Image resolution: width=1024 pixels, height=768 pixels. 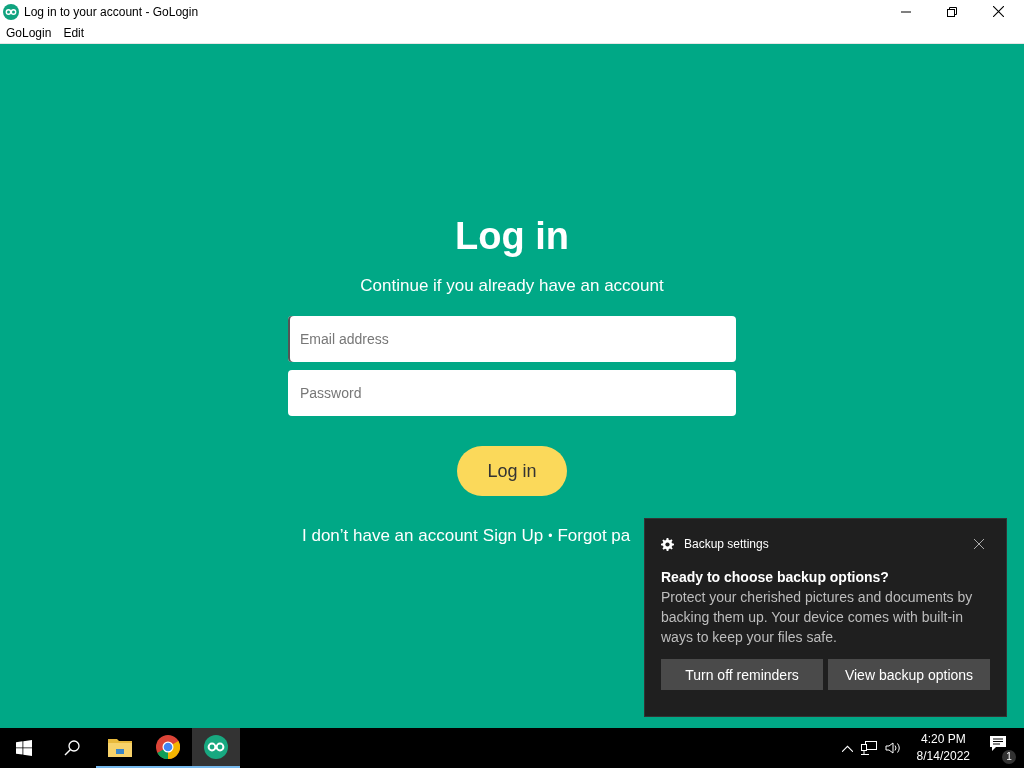 What do you see at coordinates (952, 11) in the screenshot?
I see `restore-icon` at bounding box center [952, 11].